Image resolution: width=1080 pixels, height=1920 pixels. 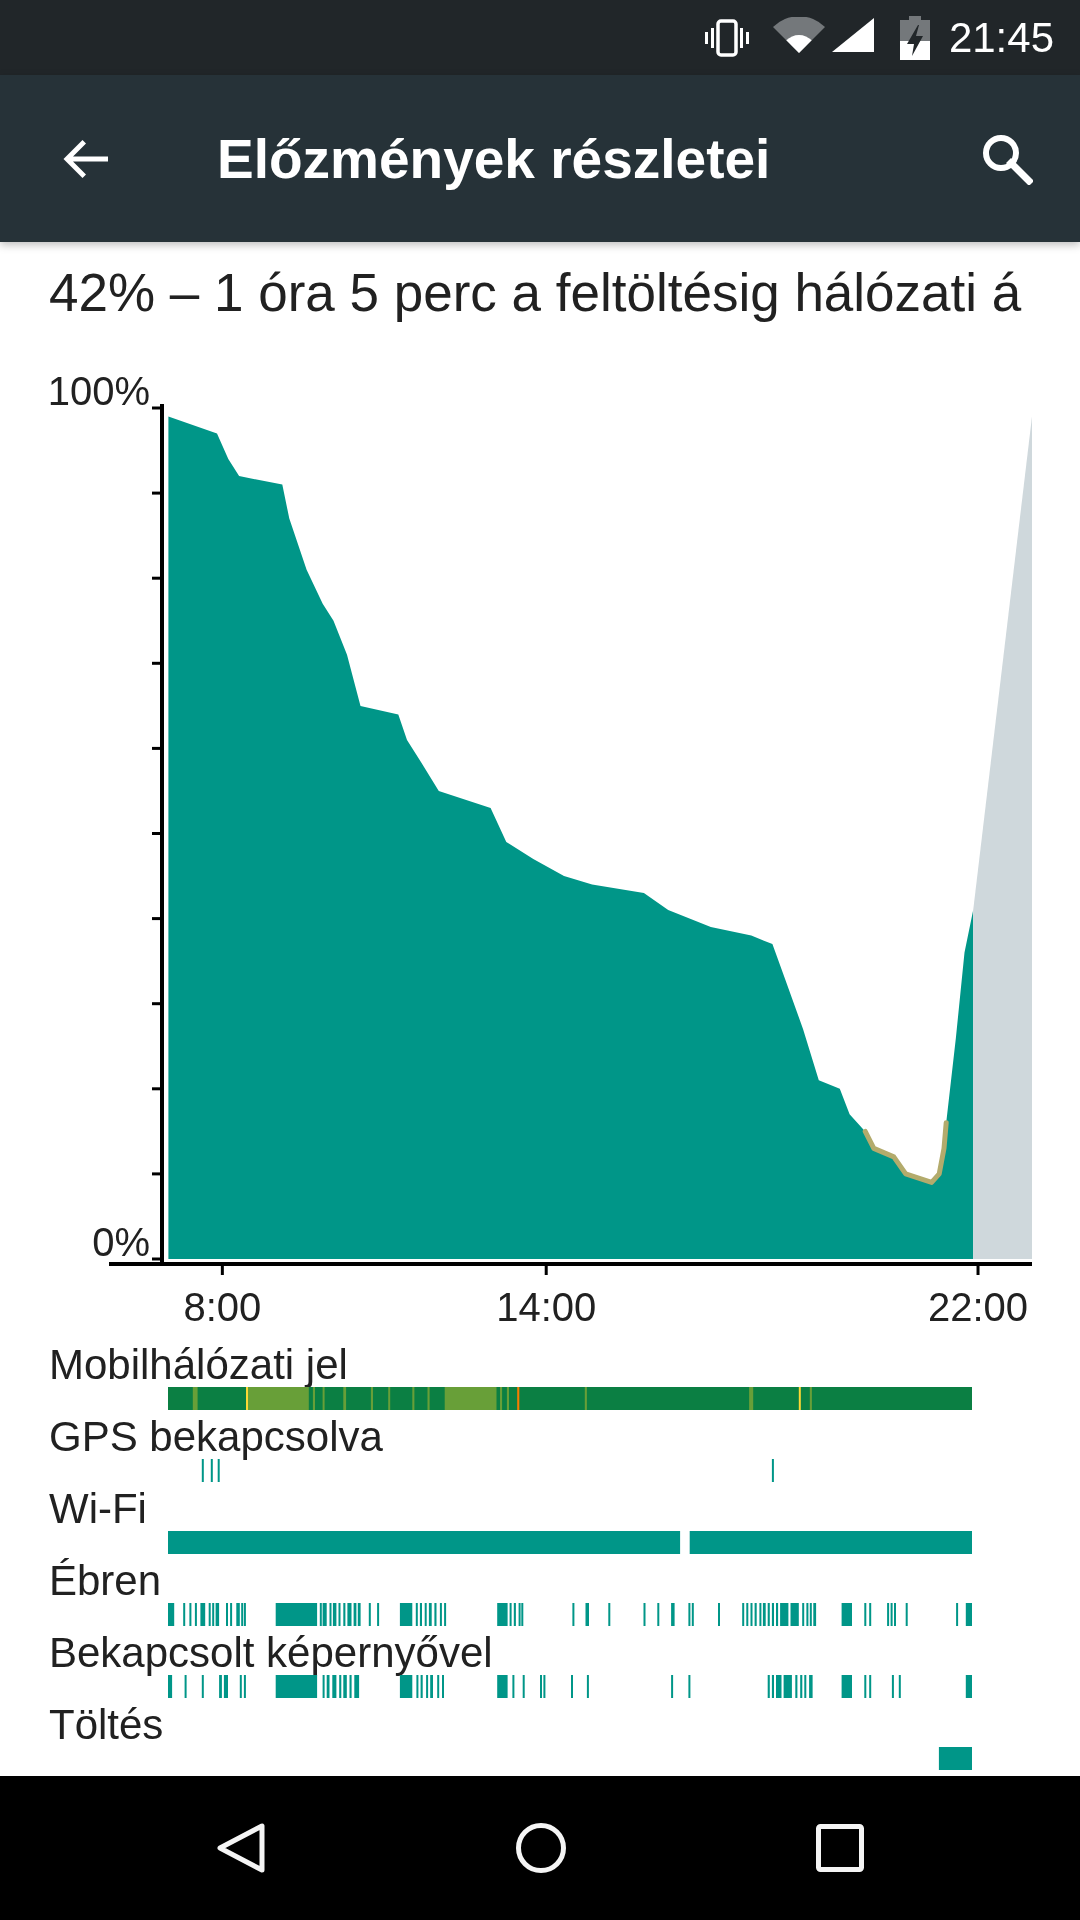 I want to click on back-triangle-icon, so click(x=241, y=1848).